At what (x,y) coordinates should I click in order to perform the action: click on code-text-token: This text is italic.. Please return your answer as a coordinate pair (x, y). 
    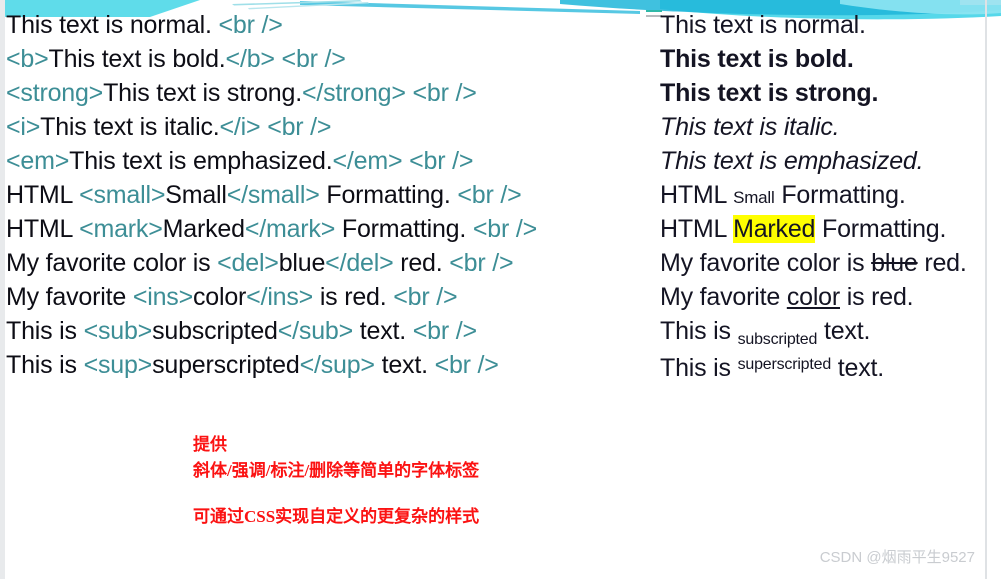
    Looking at the image, I should click on (130, 127).